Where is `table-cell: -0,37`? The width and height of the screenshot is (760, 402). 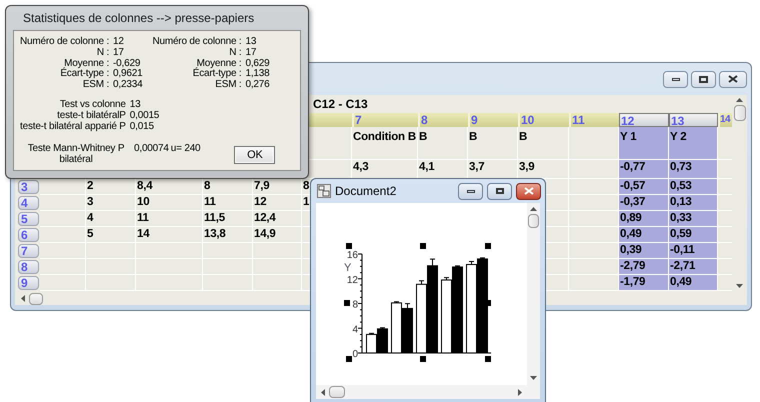 table-cell: -0,37 is located at coordinates (644, 203).